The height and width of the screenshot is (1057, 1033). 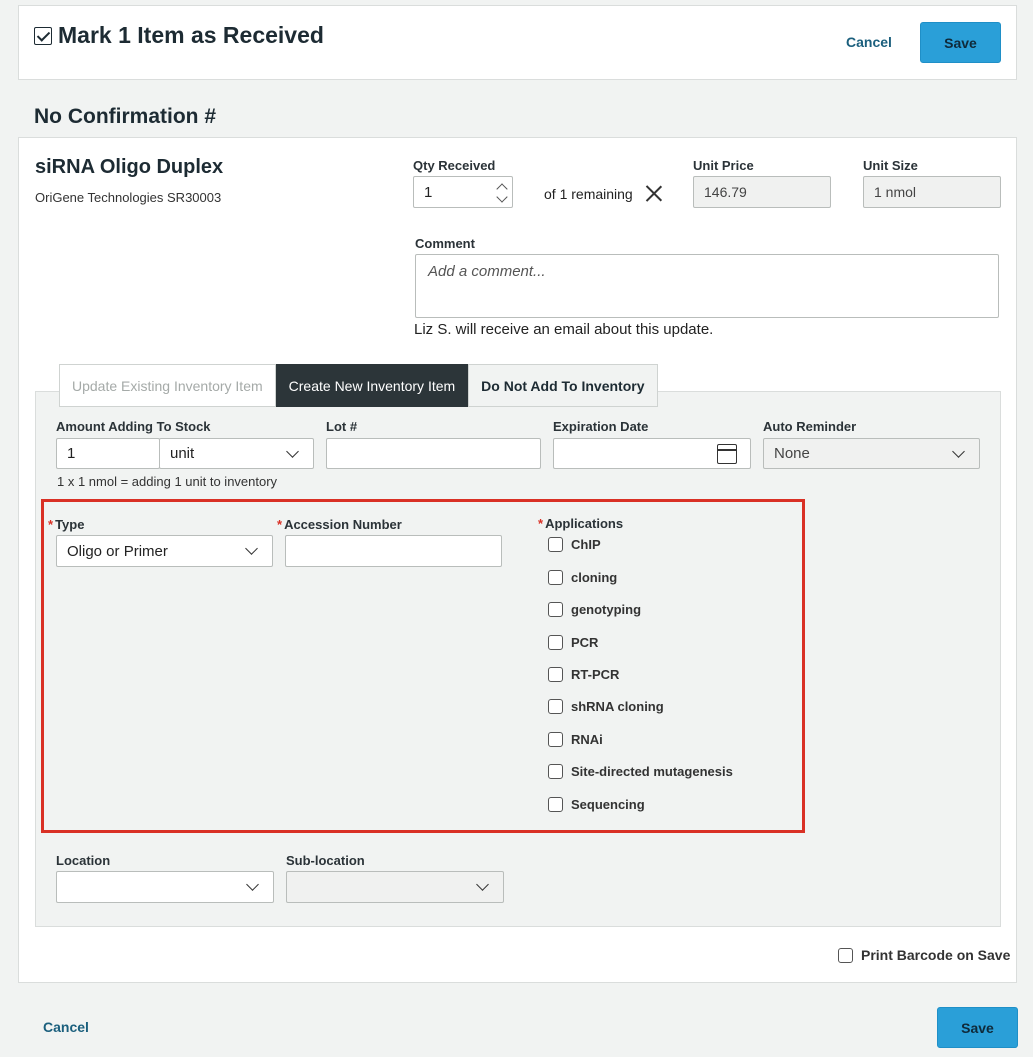 I want to click on application-option: shRNA cloning, so click(x=606, y=706).